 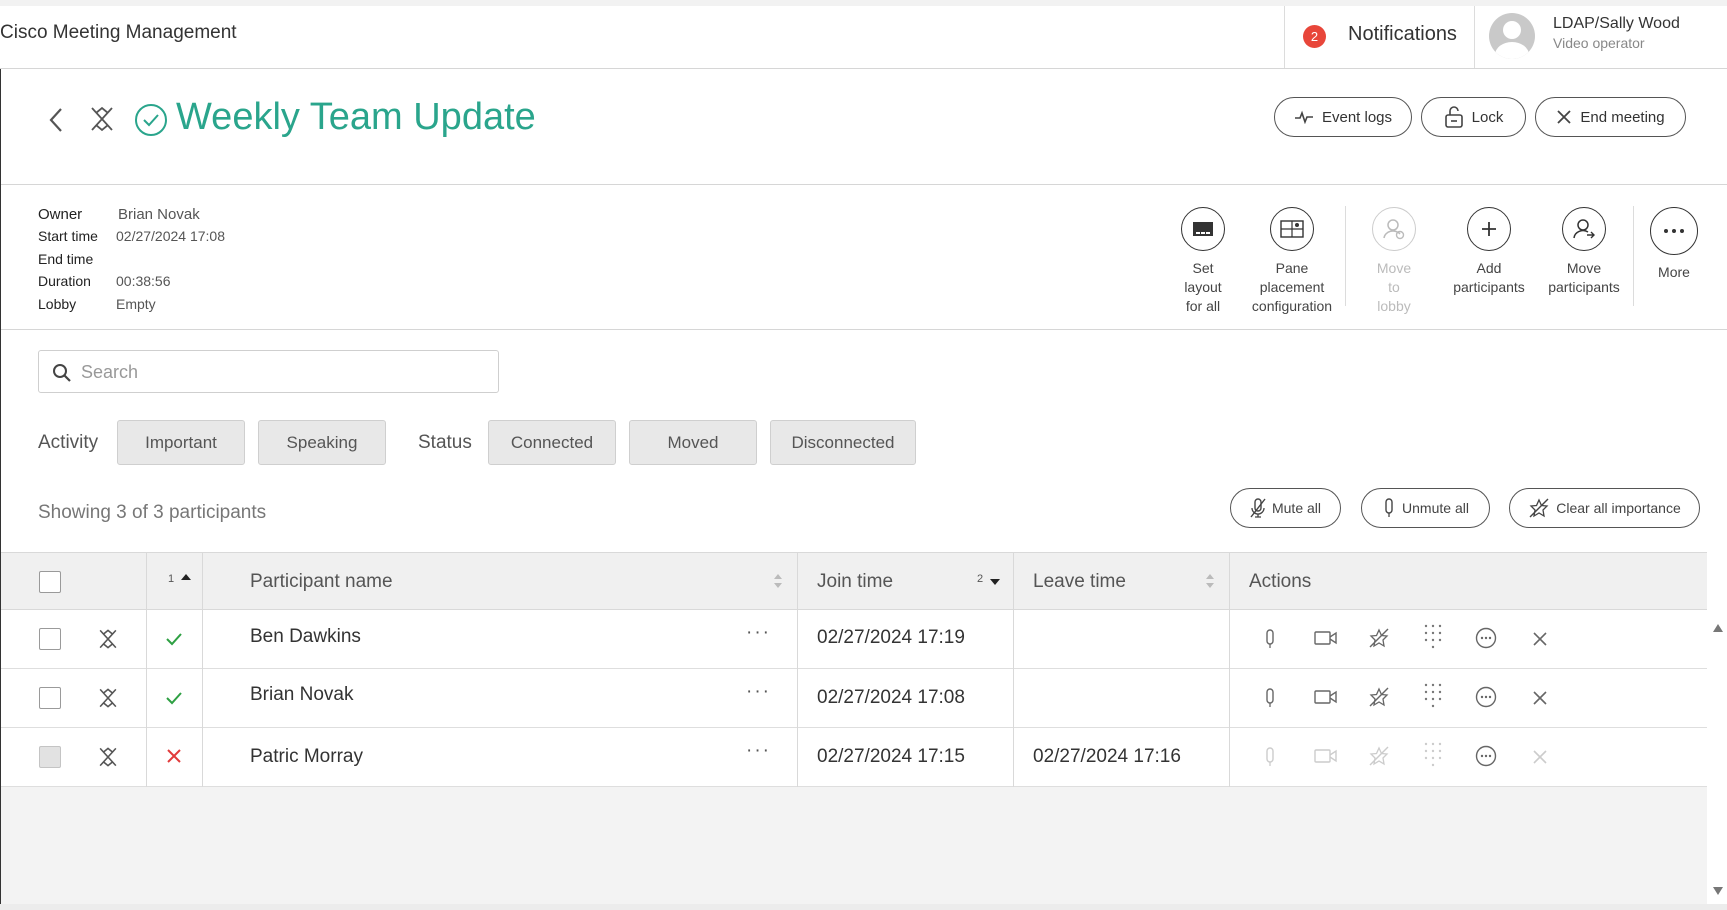 What do you see at coordinates (1489, 268) in the screenshot?
I see `tool-label: Add` at bounding box center [1489, 268].